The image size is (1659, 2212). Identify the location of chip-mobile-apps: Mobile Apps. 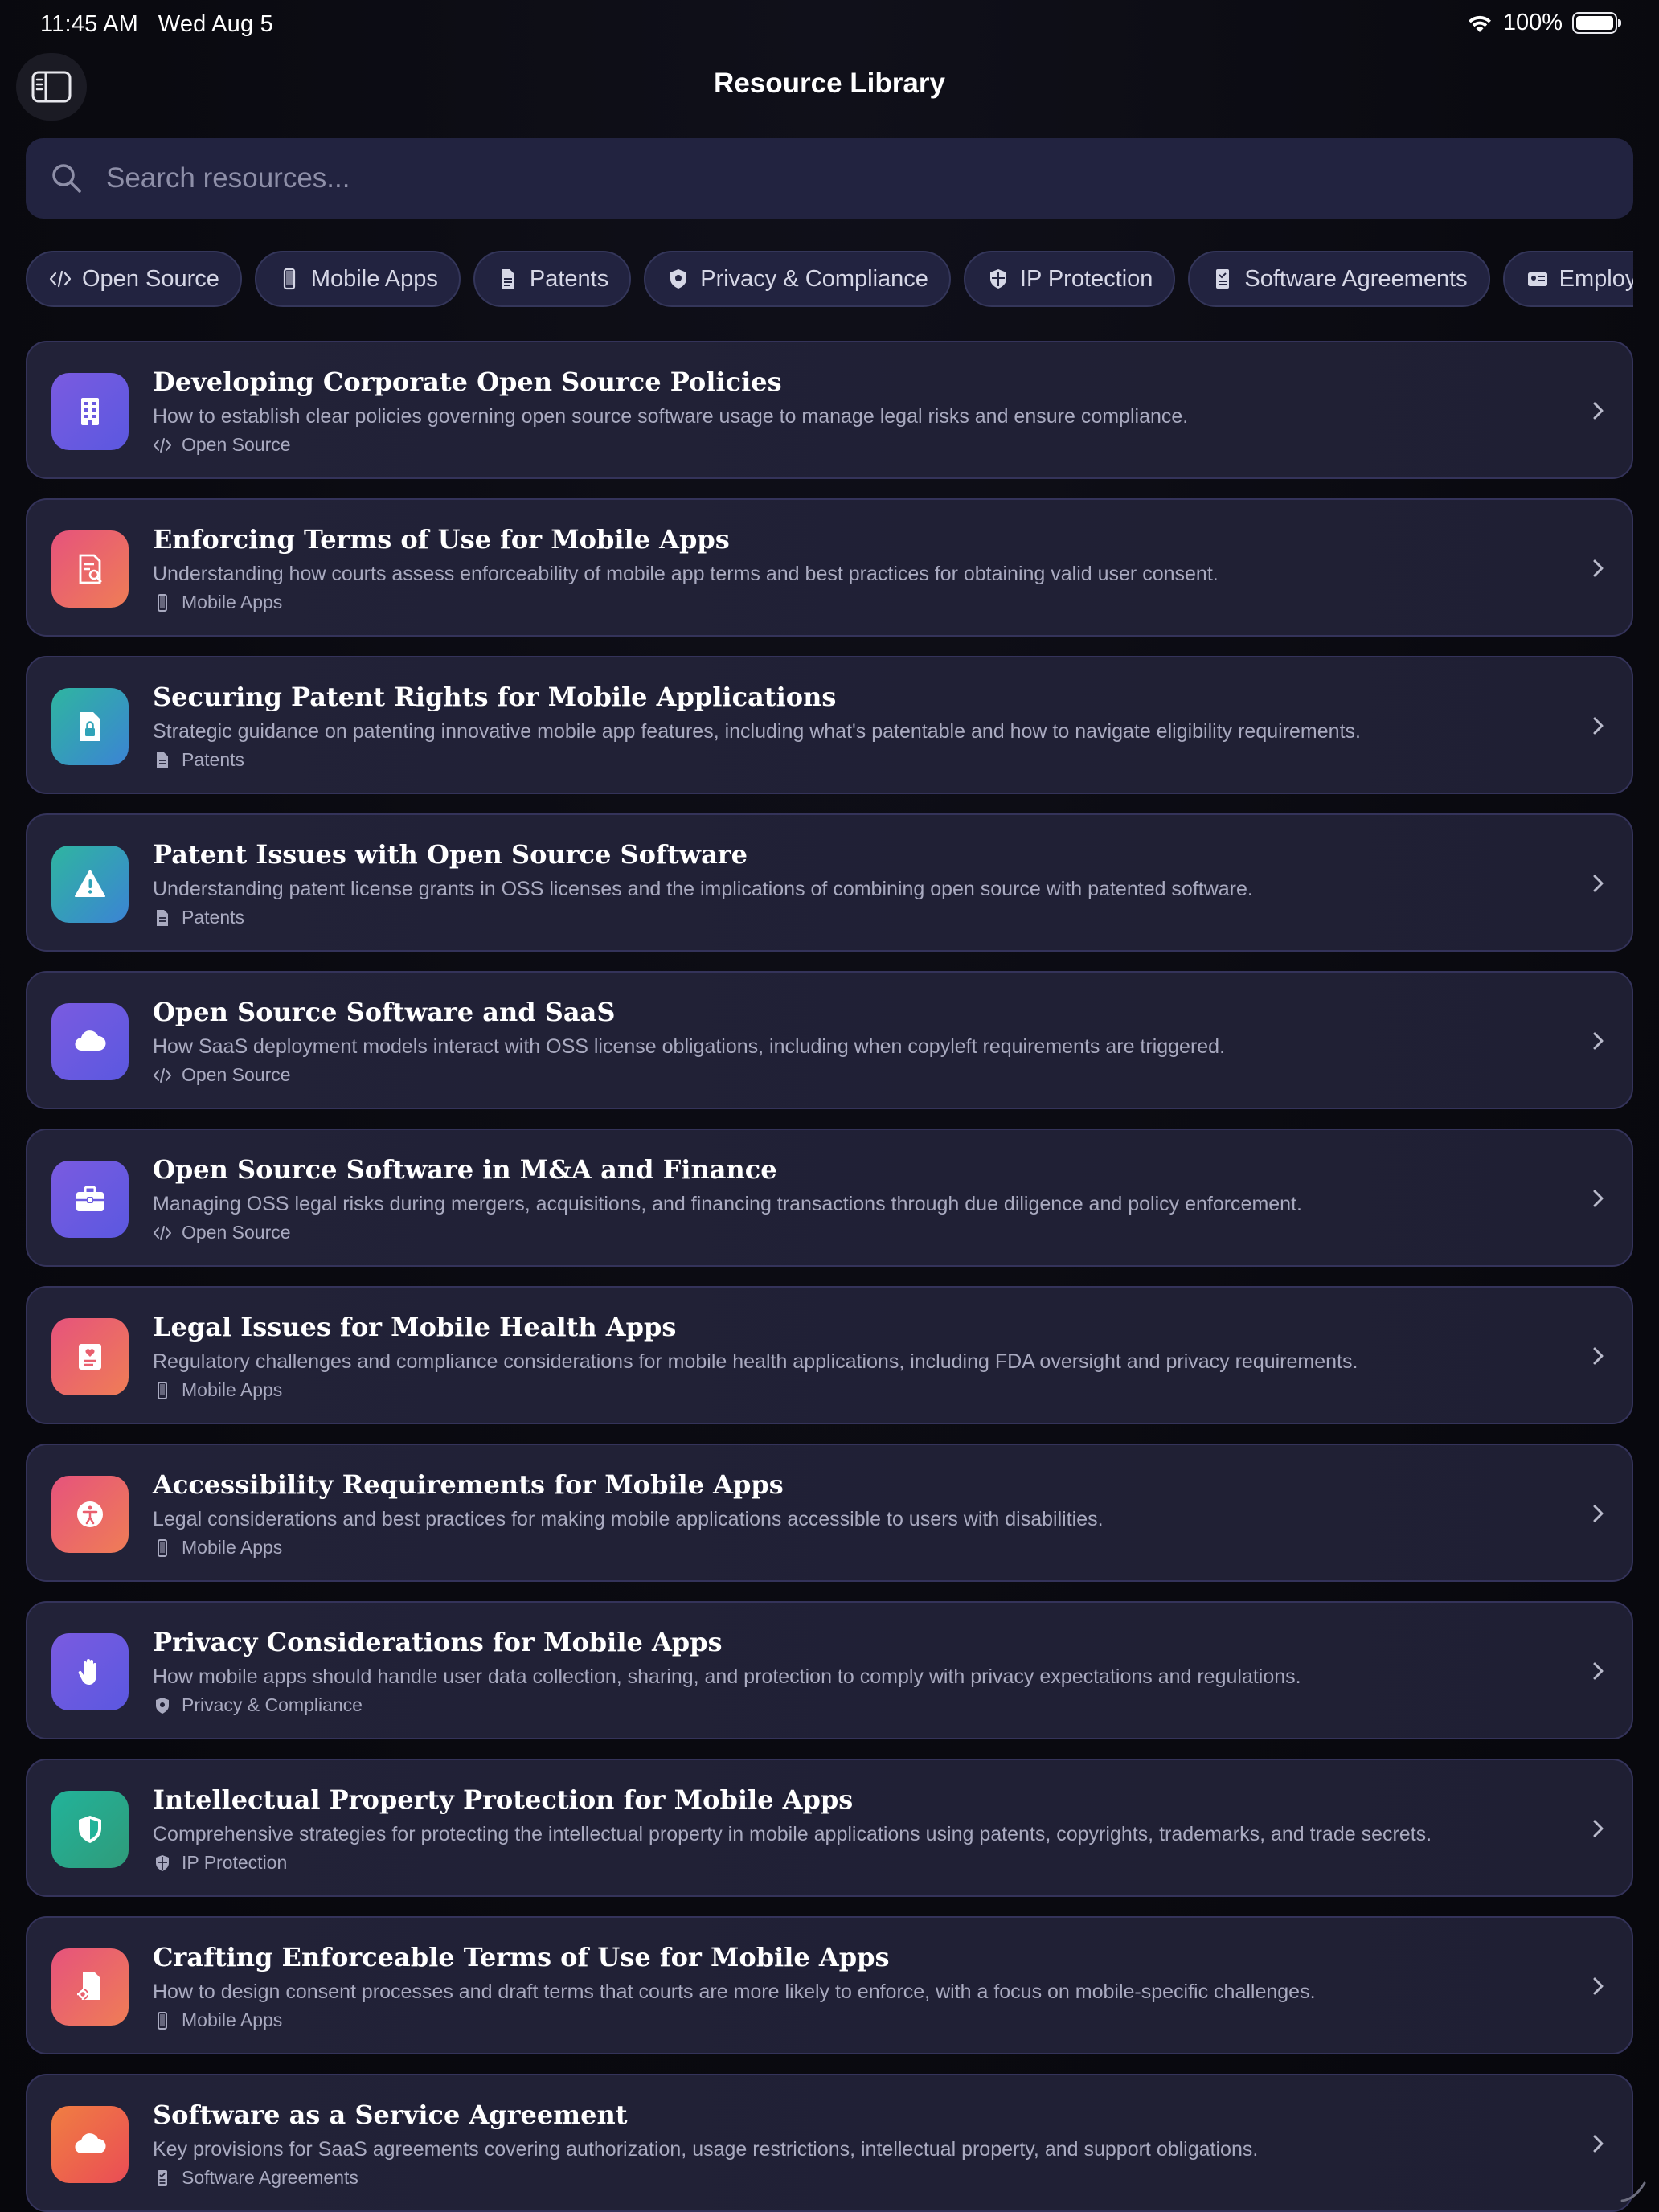
(357, 279).